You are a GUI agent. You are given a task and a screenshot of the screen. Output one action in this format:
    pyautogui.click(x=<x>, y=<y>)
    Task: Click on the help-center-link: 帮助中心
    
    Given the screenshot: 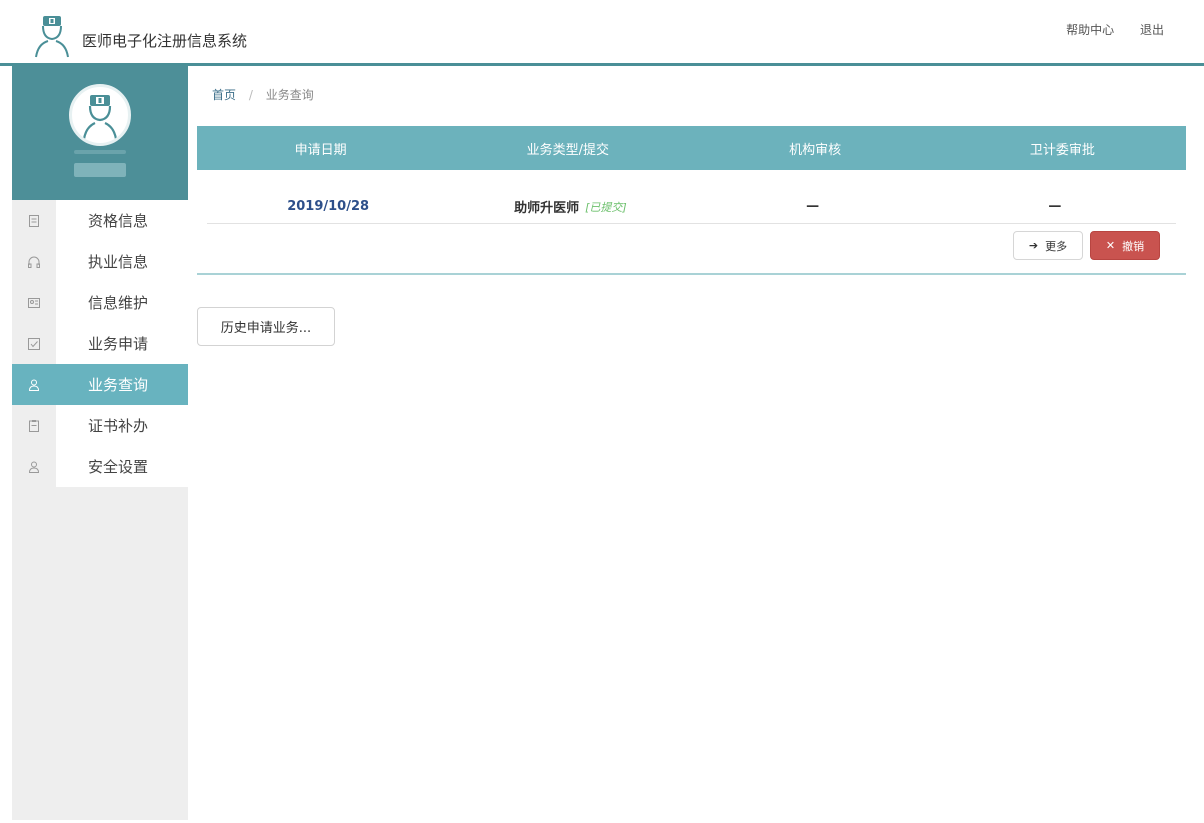 What is the action you would take?
    pyautogui.click(x=1090, y=30)
    